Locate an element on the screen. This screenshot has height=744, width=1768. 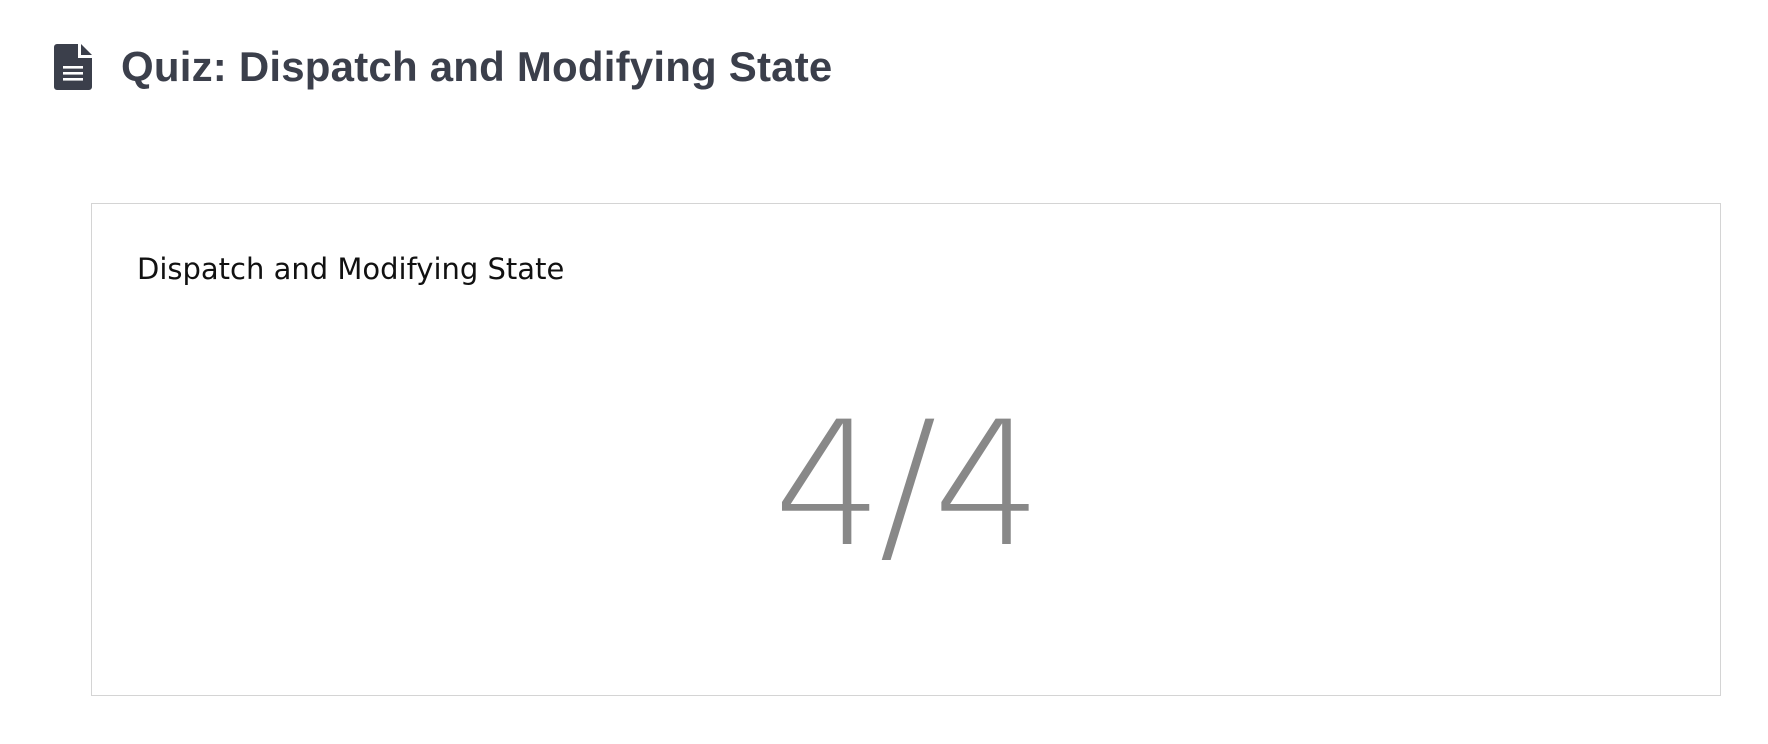
page-header: Quiz: Dispatch and Modifying State is located at coordinates (443, 67).